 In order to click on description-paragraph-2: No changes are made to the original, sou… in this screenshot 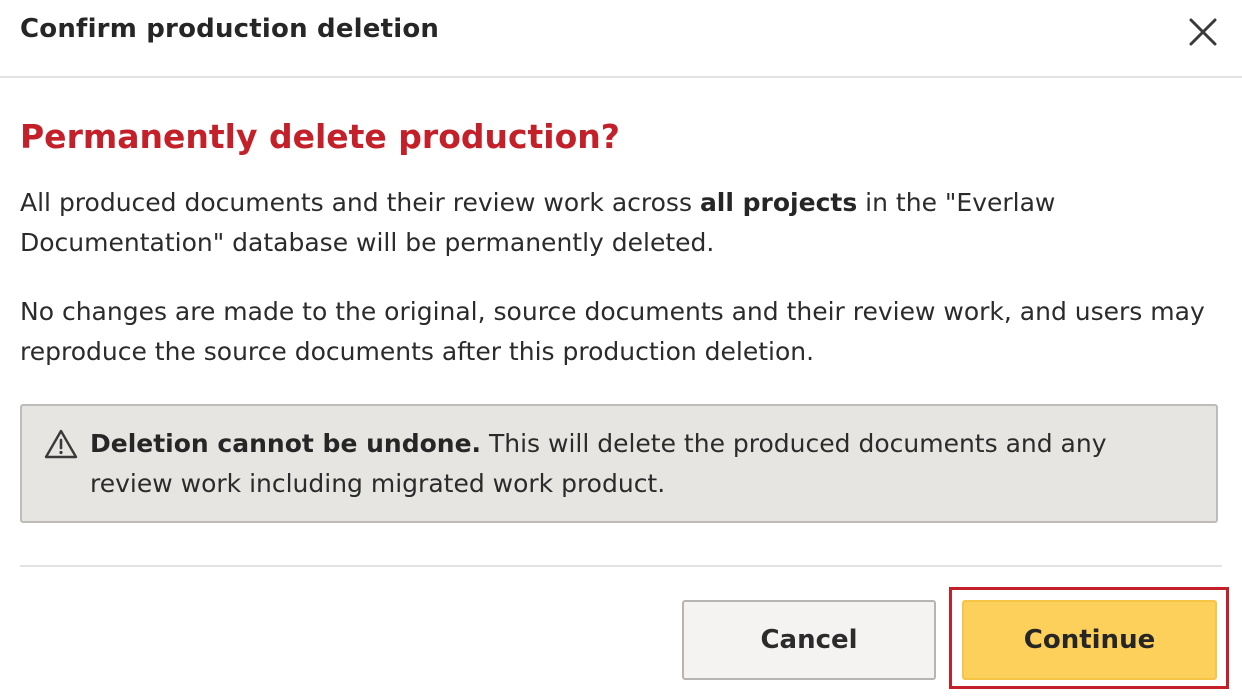, I will do `click(612, 331)`.